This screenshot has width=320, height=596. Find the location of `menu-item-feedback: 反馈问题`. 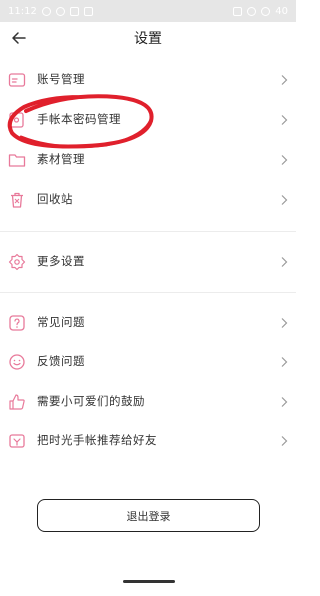

menu-item-feedback: 反馈问题 is located at coordinates (148, 362).